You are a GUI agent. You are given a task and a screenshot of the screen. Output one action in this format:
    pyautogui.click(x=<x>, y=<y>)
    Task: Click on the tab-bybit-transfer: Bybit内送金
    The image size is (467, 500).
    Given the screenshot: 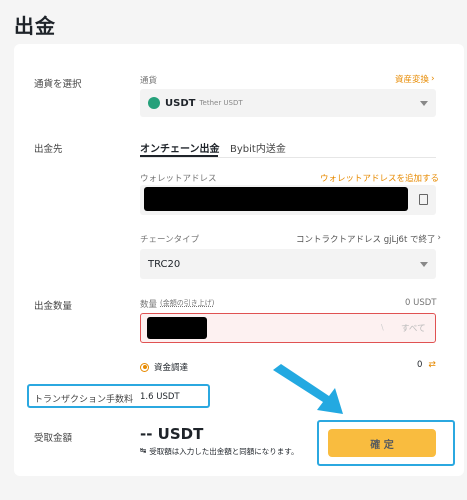 What is the action you would take?
    pyautogui.click(x=258, y=147)
    